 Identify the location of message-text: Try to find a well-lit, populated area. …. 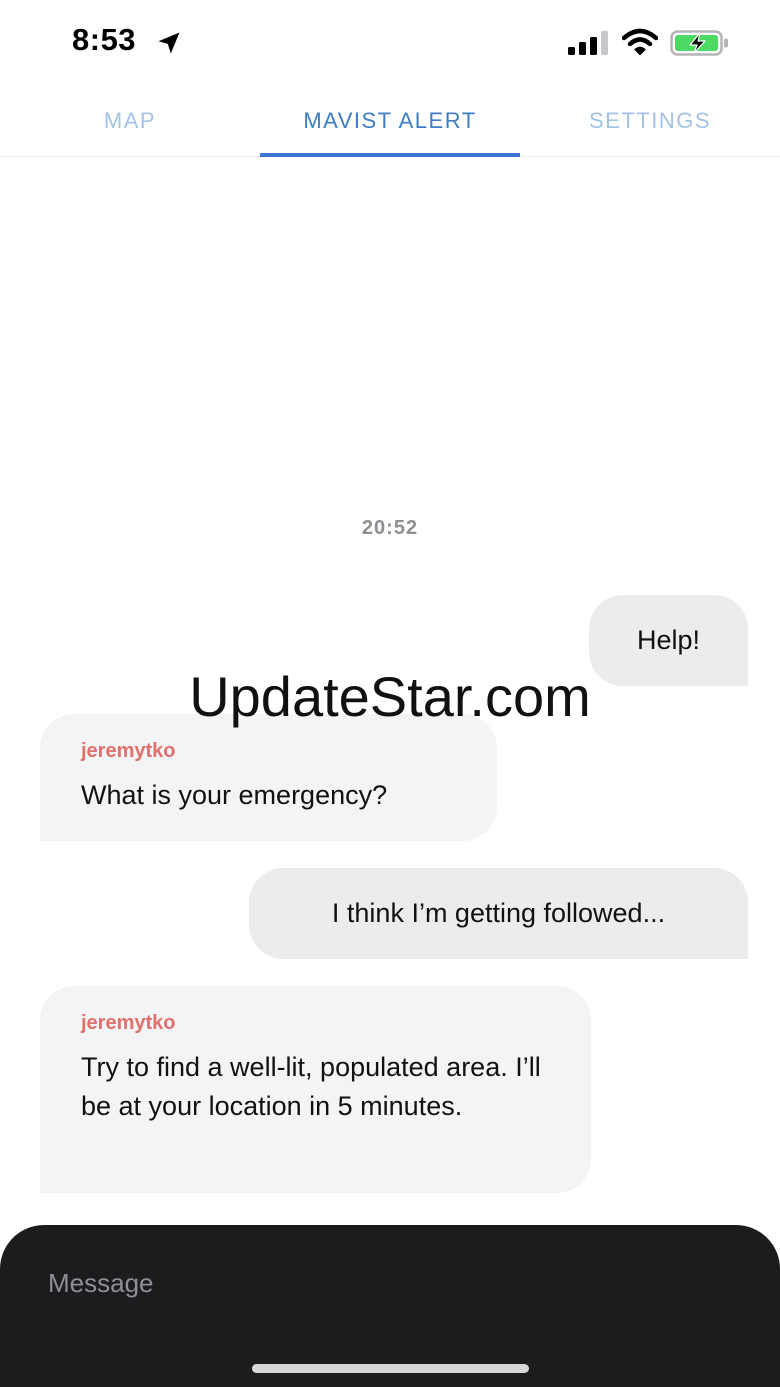
(311, 1086).